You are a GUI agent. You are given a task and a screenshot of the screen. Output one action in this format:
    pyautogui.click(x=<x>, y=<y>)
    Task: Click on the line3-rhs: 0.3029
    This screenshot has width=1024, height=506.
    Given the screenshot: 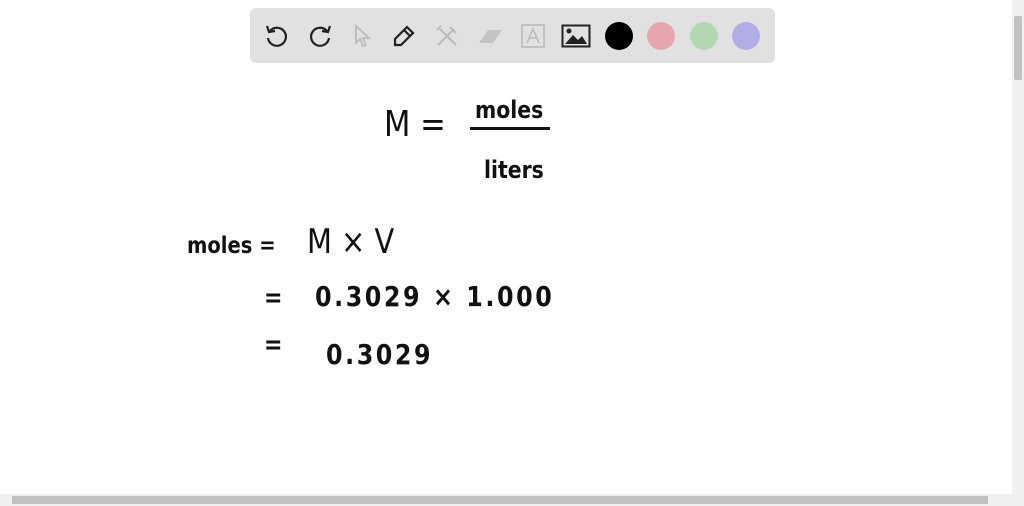 What is the action you would take?
    pyautogui.click(x=380, y=354)
    